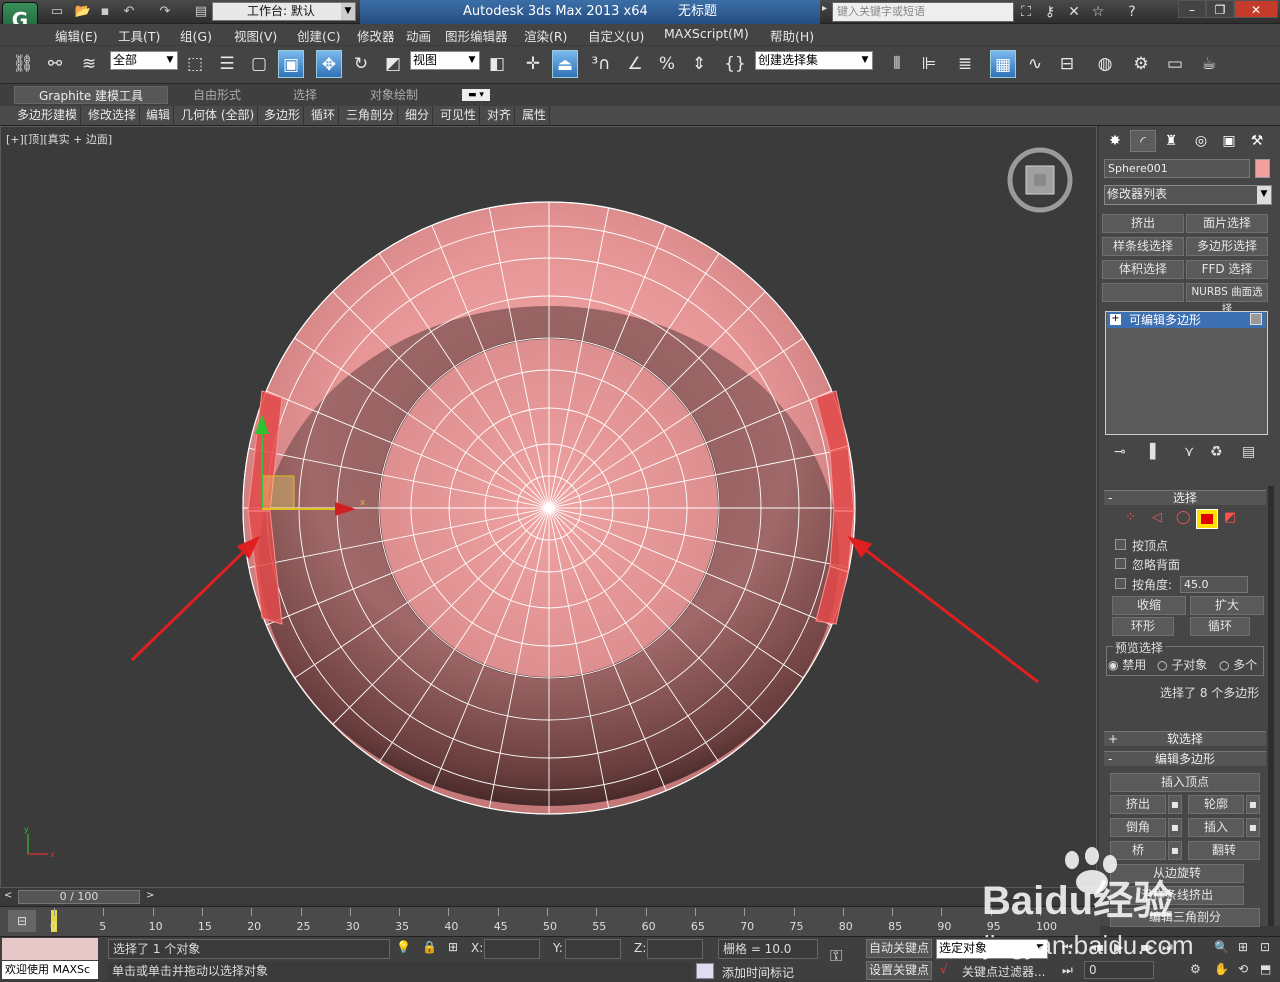 Image resolution: width=1280 pixels, height=982 pixels. What do you see at coordinates (1189, 452) in the screenshot?
I see `make-unique-icon: ⋎` at bounding box center [1189, 452].